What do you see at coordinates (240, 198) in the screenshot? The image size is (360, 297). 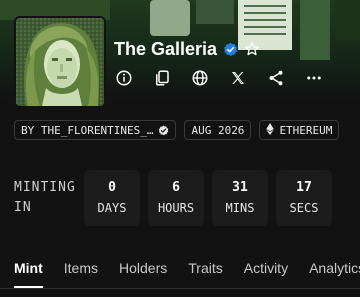 I see `countdown-mins: 31 MINS` at bounding box center [240, 198].